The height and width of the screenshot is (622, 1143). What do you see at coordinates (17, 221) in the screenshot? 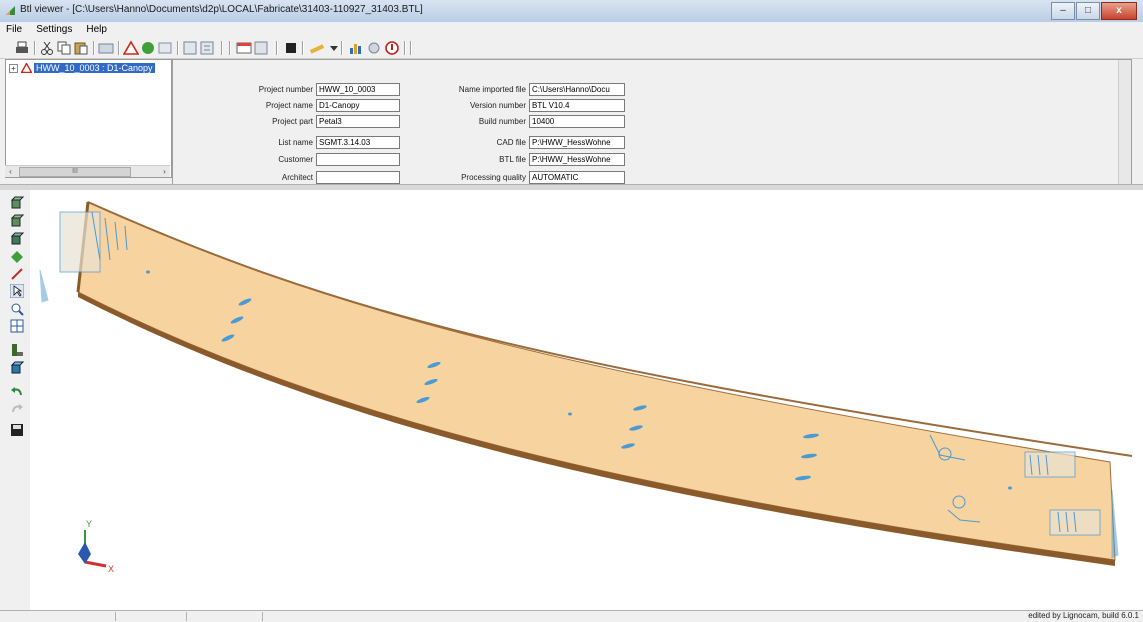
I see `view-iso2-icon` at bounding box center [17, 221].